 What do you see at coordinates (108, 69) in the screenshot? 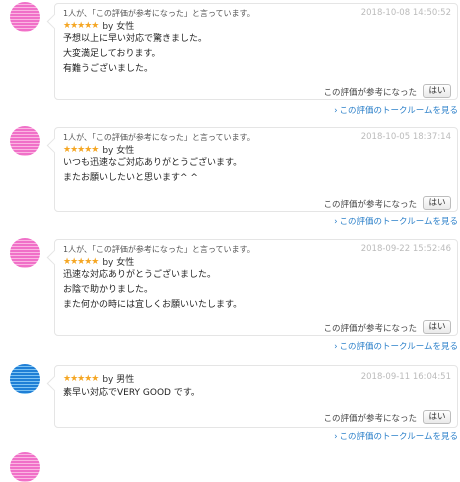
I see `review-line: 有難うございました。` at bounding box center [108, 69].